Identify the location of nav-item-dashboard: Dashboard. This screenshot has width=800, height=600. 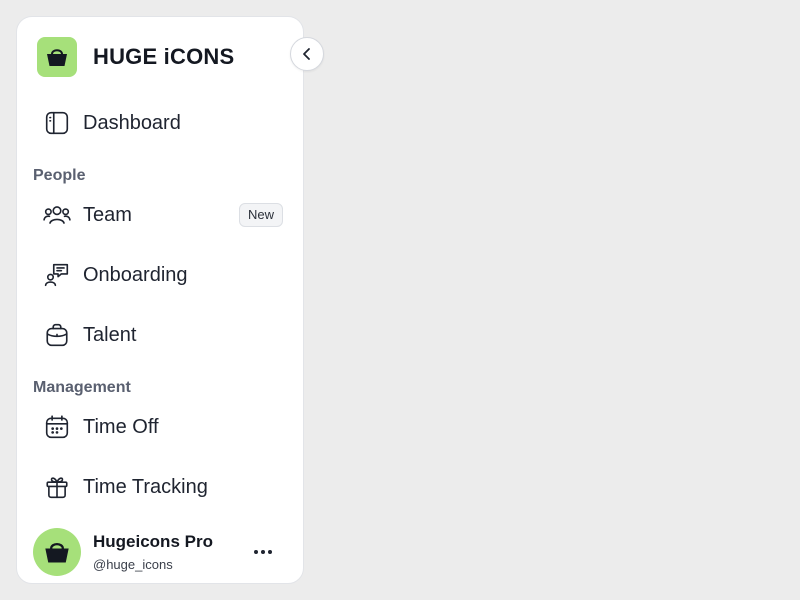
(163, 123).